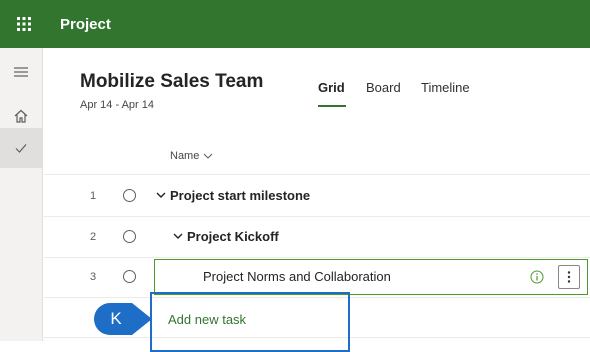 This screenshot has width=590, height=352. I want to click on table-row: 2 Project Kickoff, so click(316, 237).